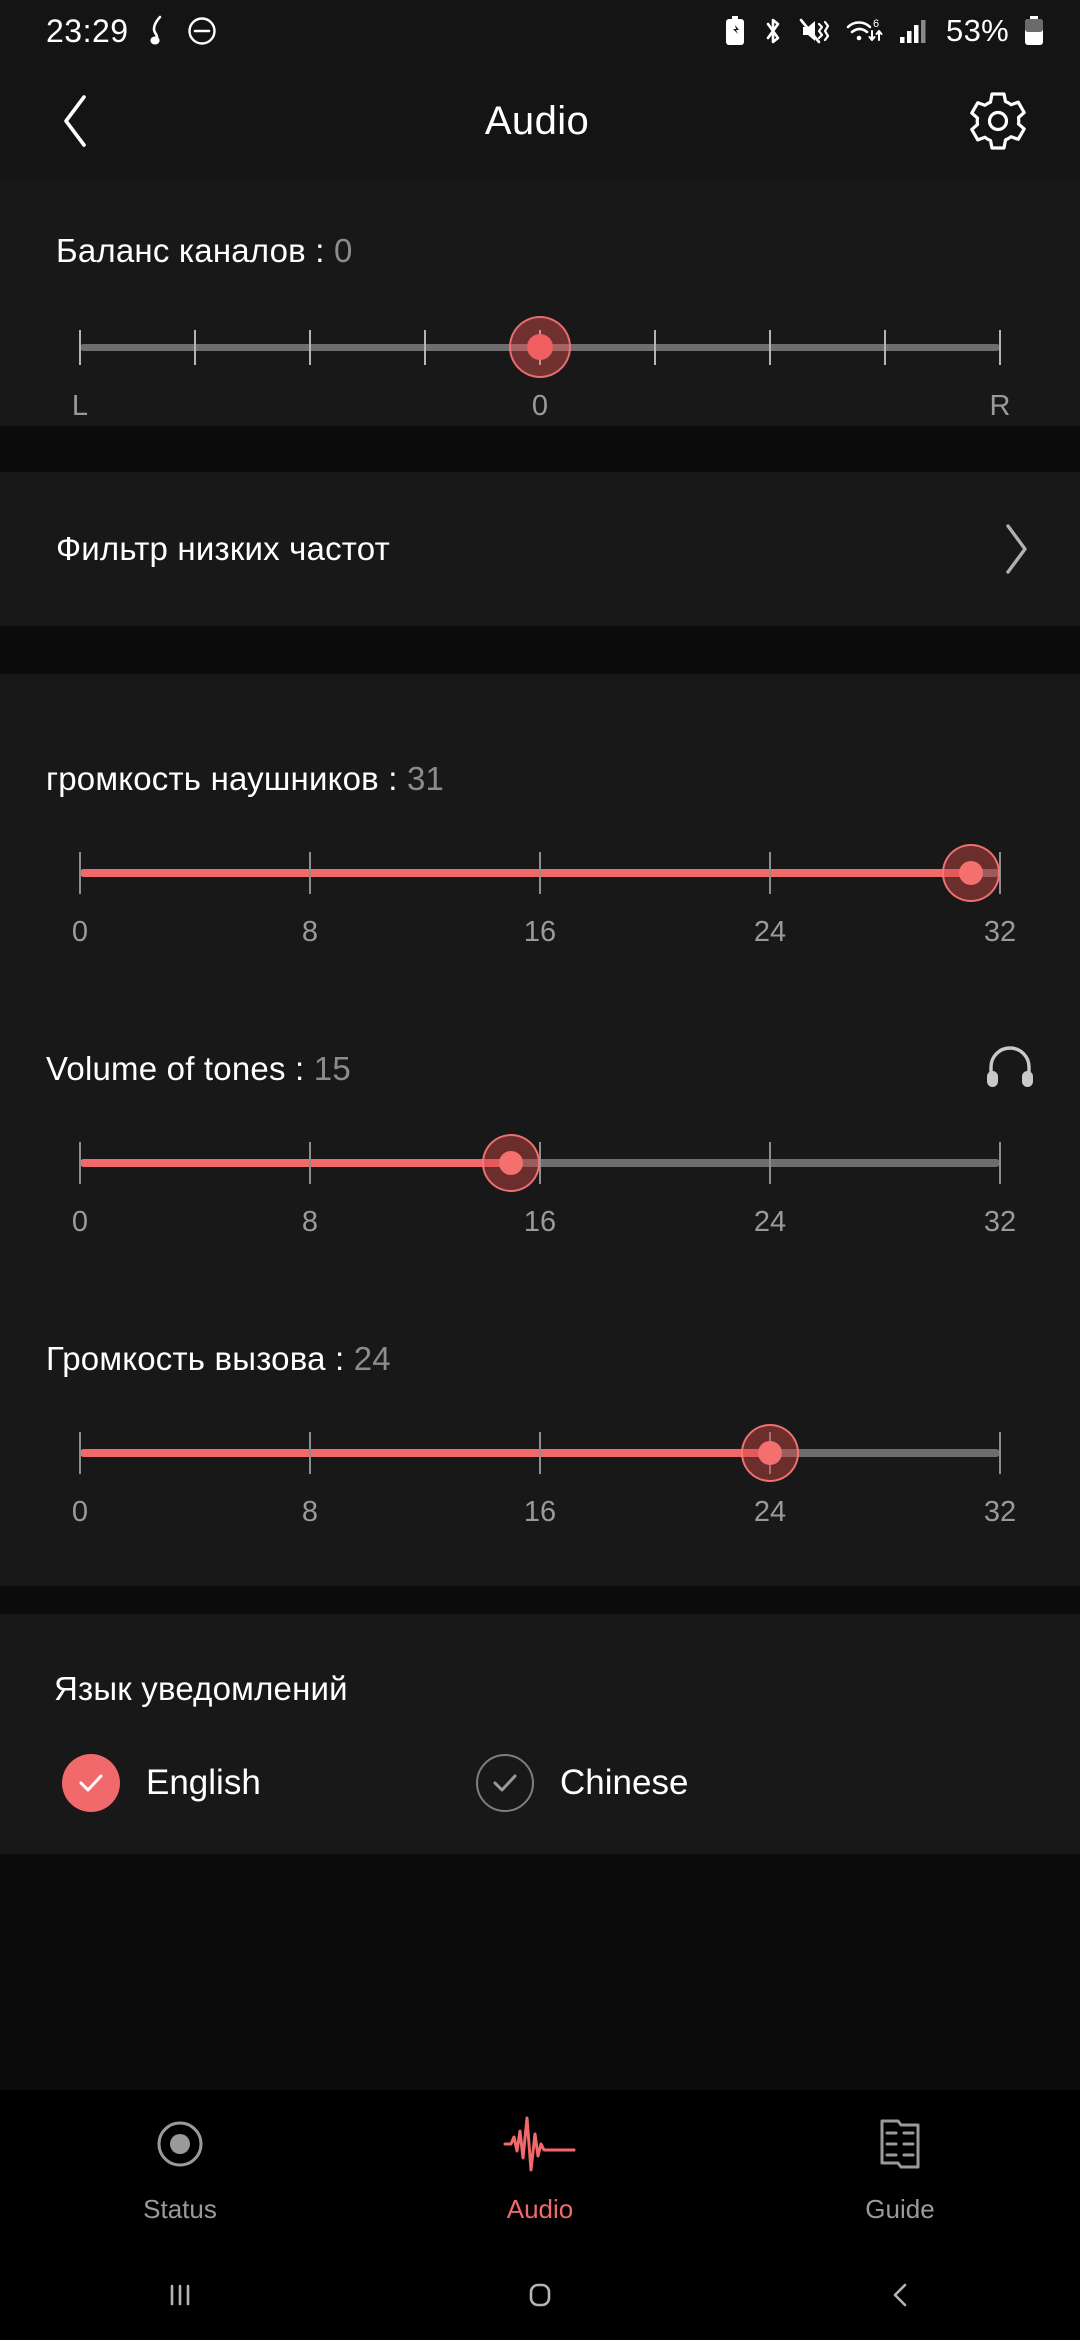 The height and width of the screenshot is (2340, 1080). Describe the element at coordinates (180, 2146) in the screenshot. I see `record-circle-icon` at that location.